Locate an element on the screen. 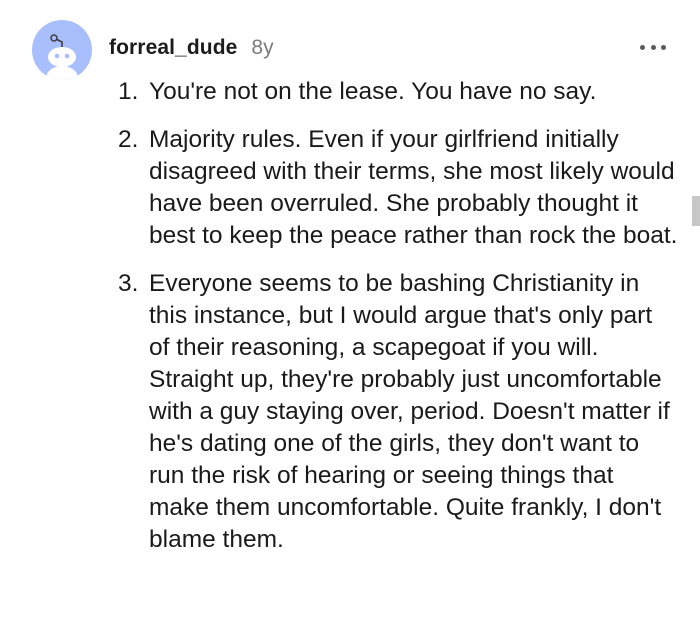  username-link: forreal_dude is located at coordinates (173, 48).